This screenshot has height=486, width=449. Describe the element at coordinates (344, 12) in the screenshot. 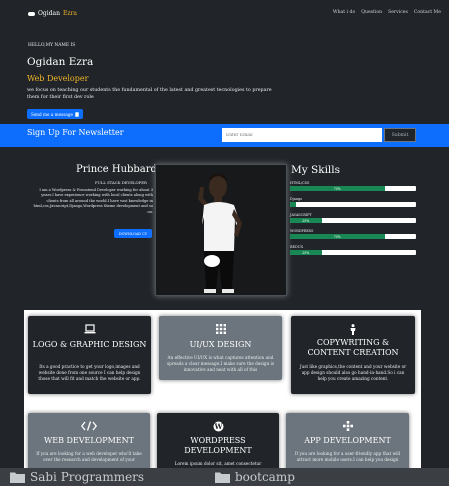

I see `nav-link-what-i-do: What i do` at that location.